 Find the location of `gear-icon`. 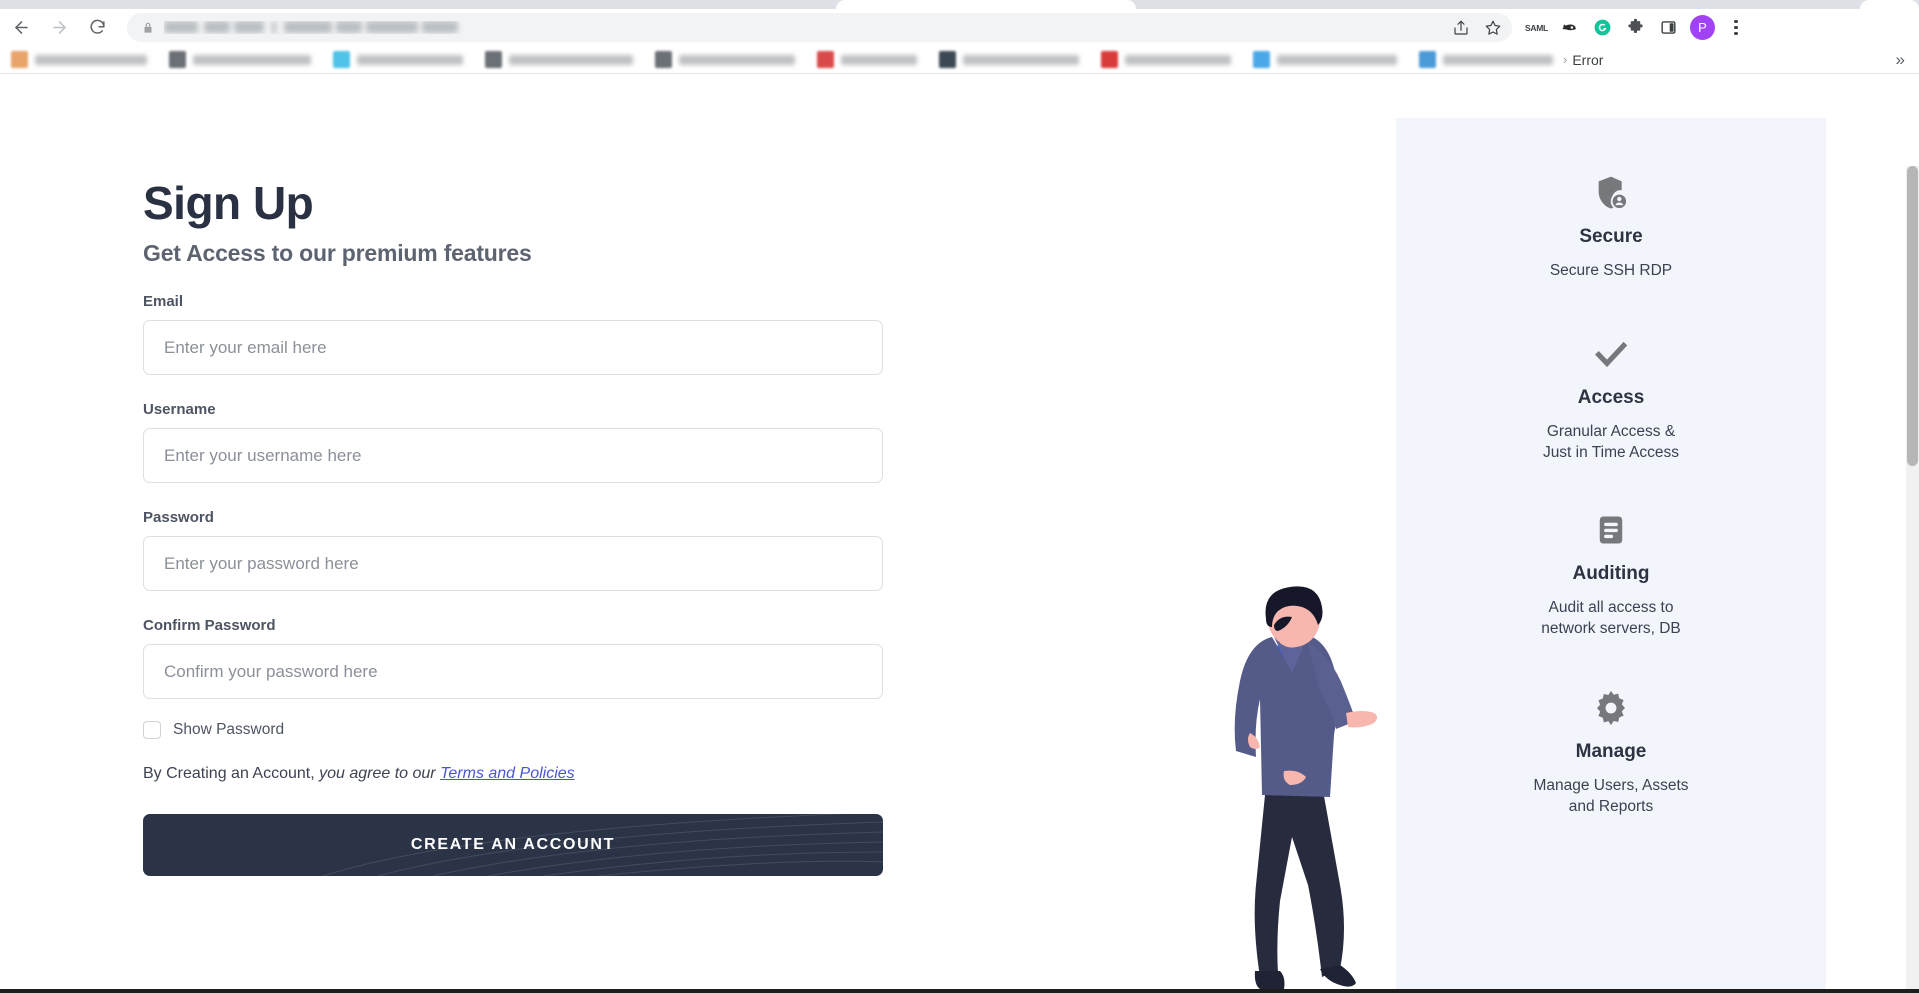

gear-icon is located at coordinates (1611, 708).